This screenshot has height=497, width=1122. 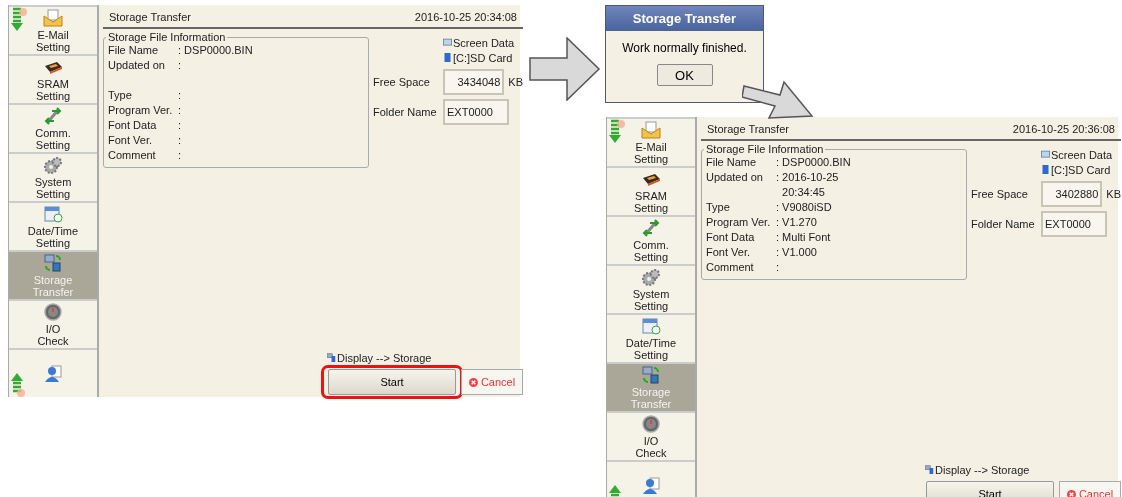 I want to click on field-value: : V1.270, so click(x=796, y=222).